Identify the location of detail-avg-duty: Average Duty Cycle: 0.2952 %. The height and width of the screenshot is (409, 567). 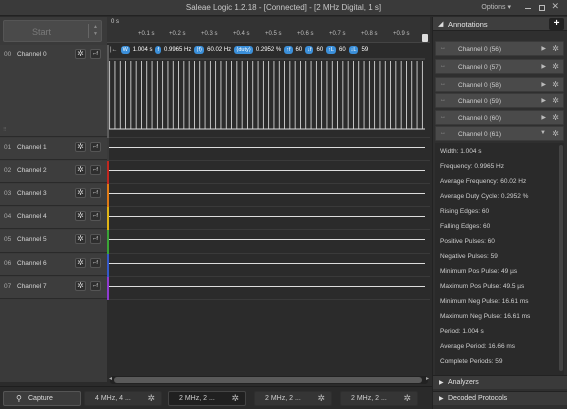
(484, 196).